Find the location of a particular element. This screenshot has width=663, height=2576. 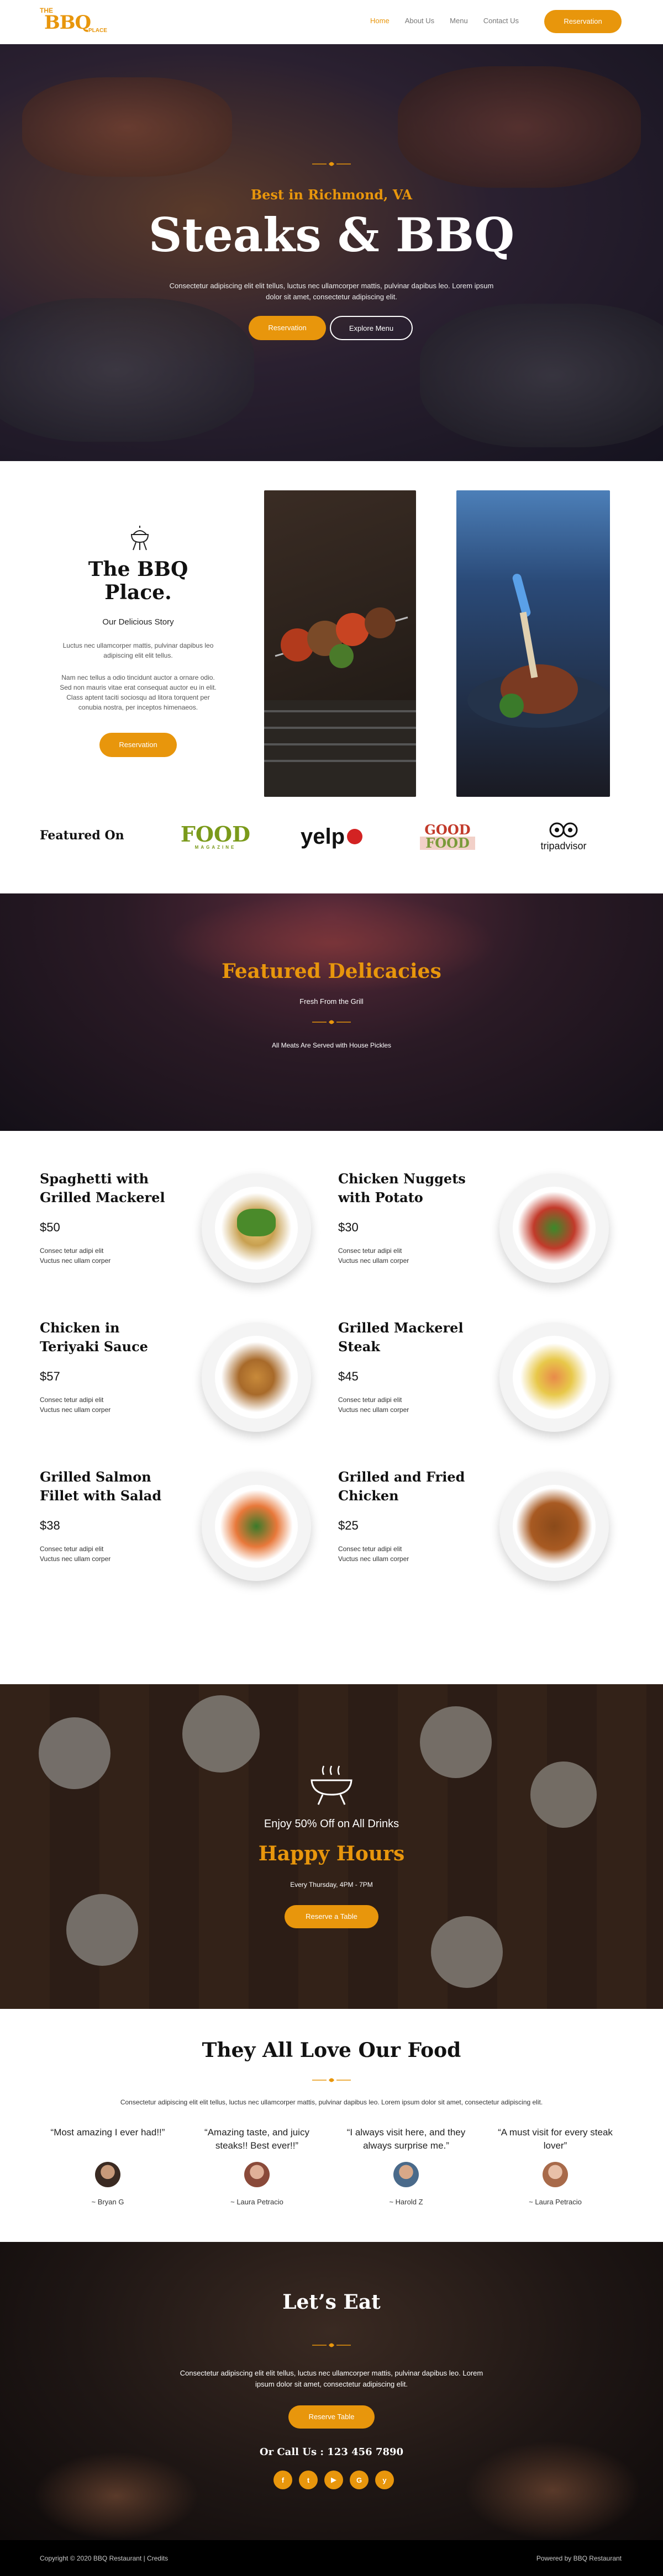

delicacies-subtitle: Fresh From the Grill is located at coordinates (331, 1002).